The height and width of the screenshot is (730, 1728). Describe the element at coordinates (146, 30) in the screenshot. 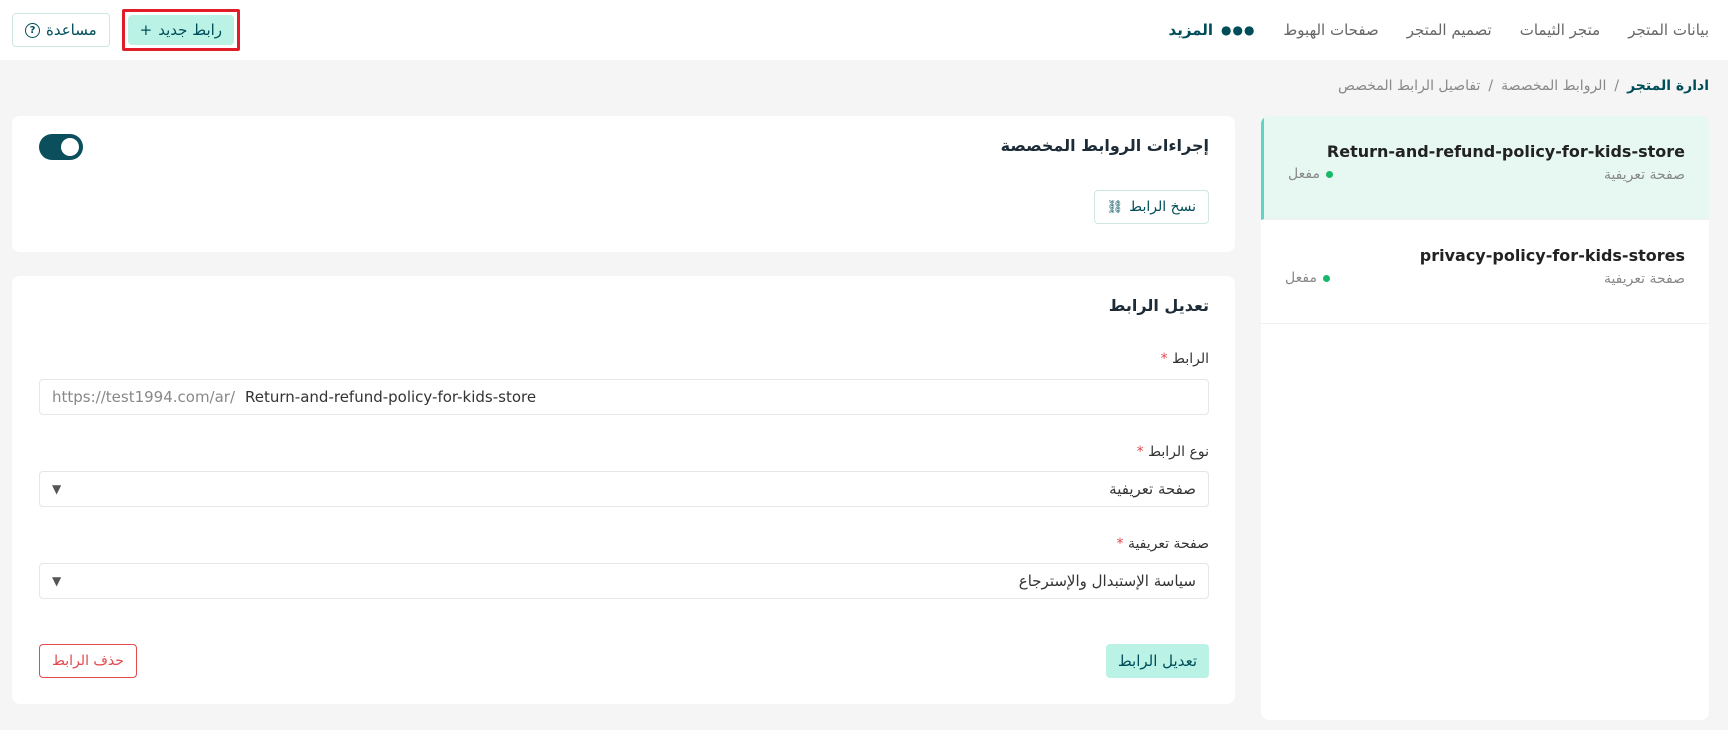

I see `plus-icon: +` at that location.